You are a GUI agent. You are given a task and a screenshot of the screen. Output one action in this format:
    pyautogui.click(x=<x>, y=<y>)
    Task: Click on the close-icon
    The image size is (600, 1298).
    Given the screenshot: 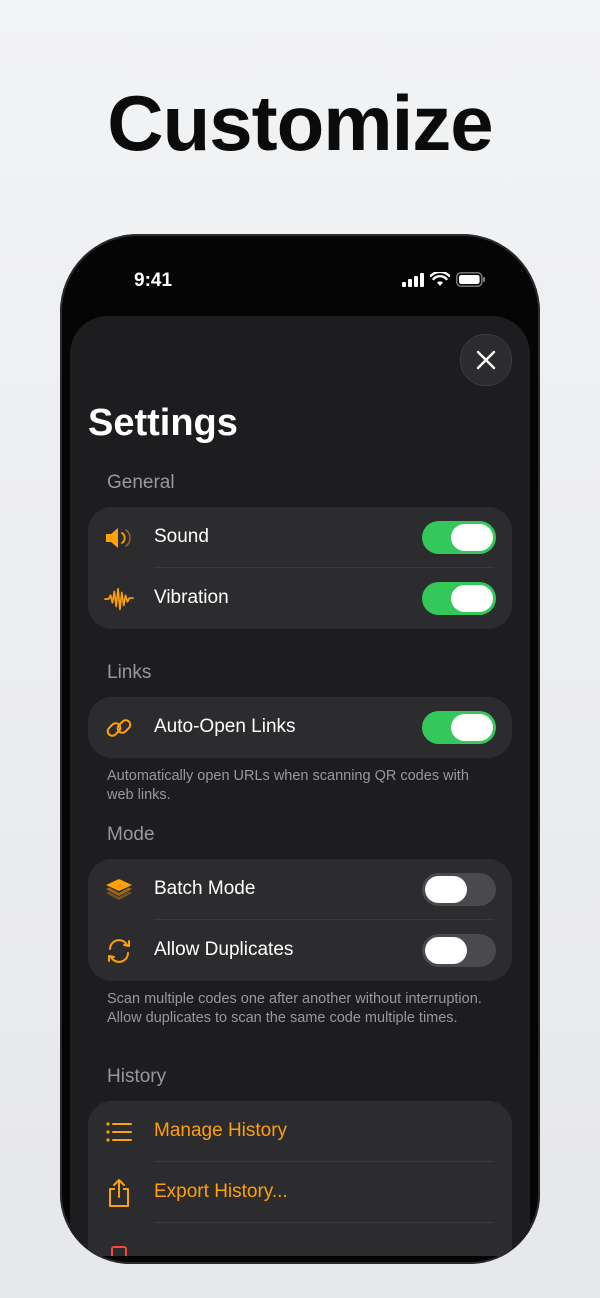 What is the action you would take?
    pyautogui.click(x=486, y=360)
    